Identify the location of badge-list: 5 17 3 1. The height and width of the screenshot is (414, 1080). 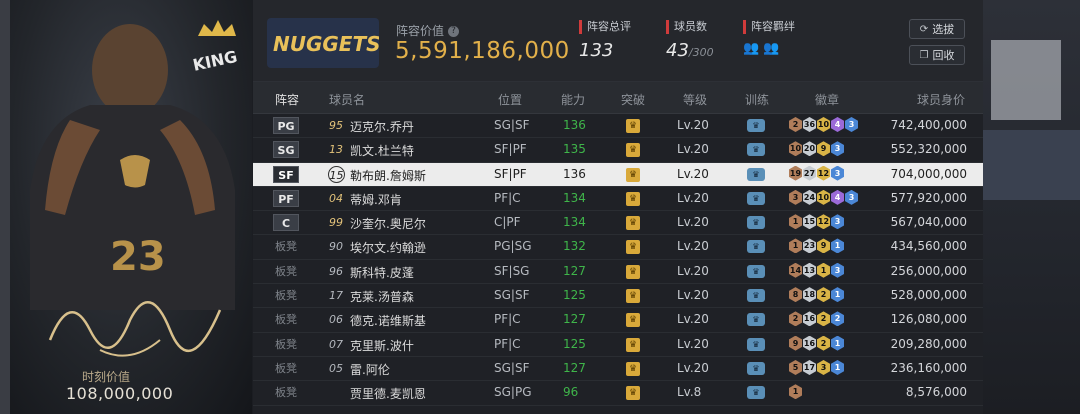
(816, 367).